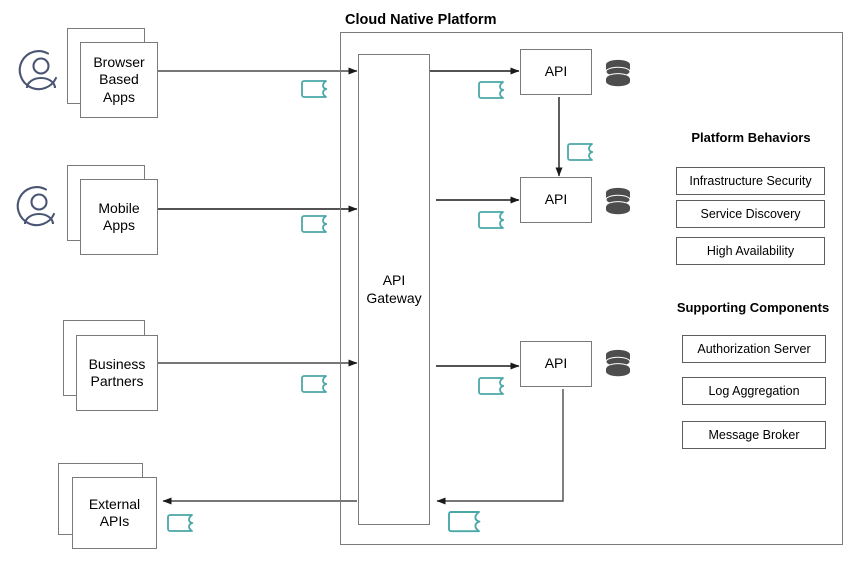 The width and height of the screenshot is (847, 567). I want to click on consumer-label-text: Mobile Apps, so click(118, 217).